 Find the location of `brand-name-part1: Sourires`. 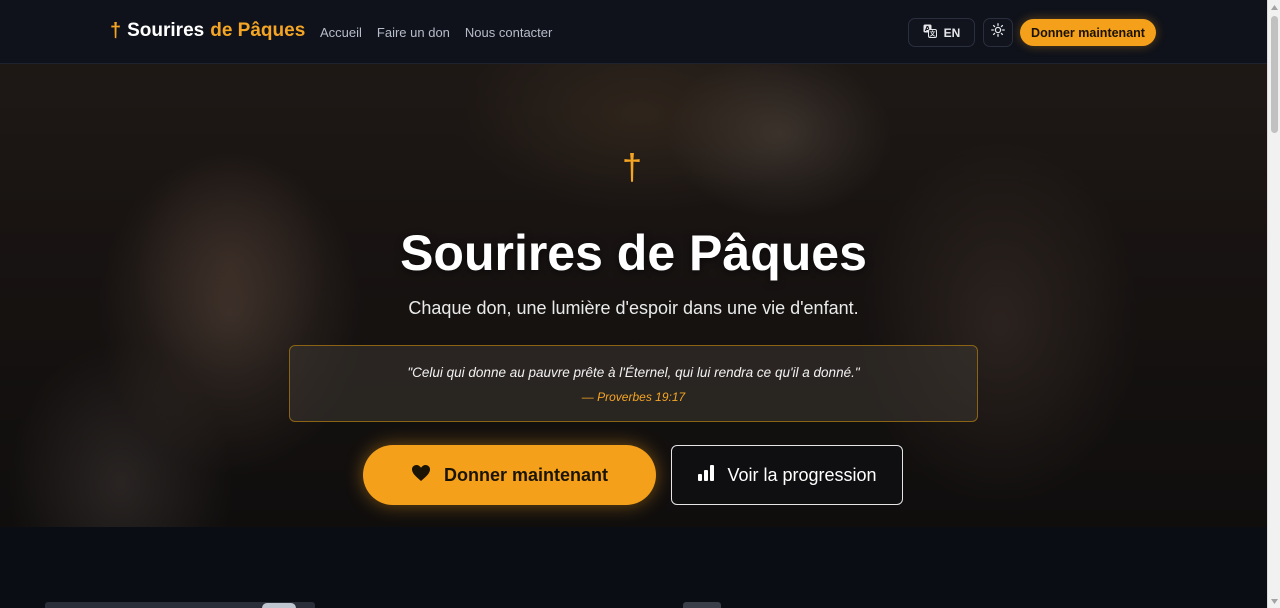

brand-name-part1: Sourires is located at coordinates (166, 30).